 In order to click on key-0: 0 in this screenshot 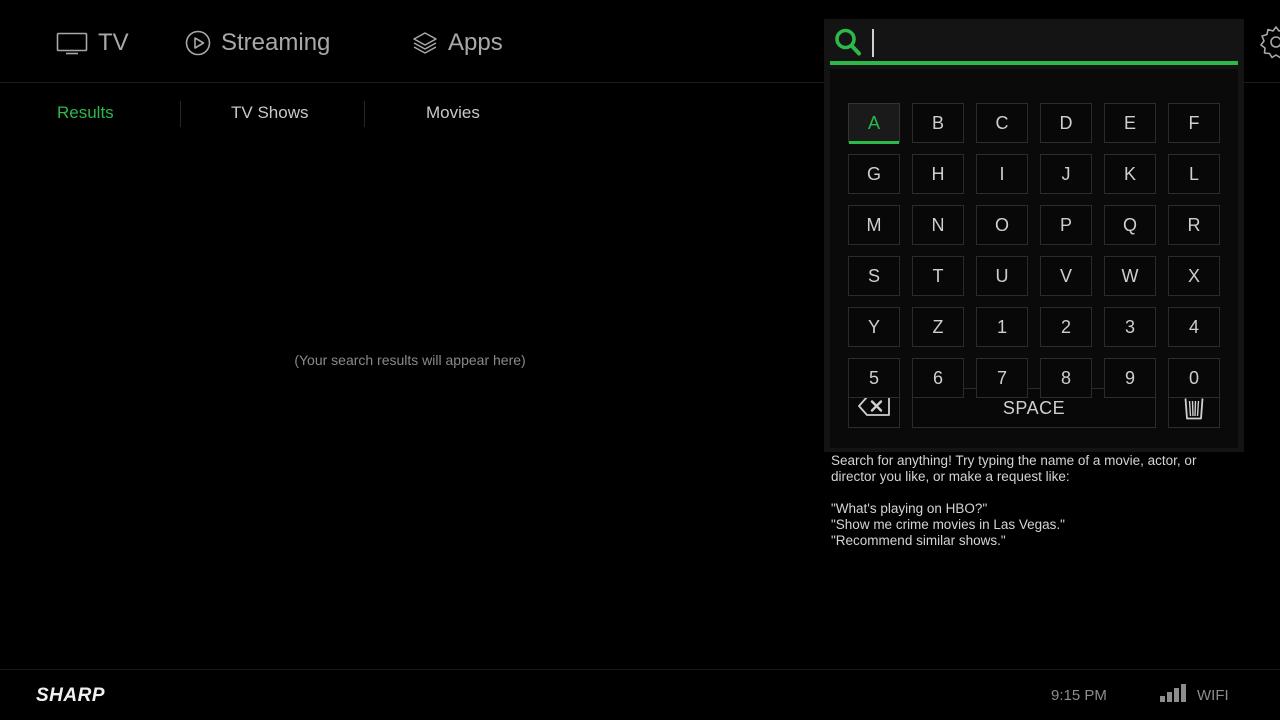, I will do `click(1194, 378)`.